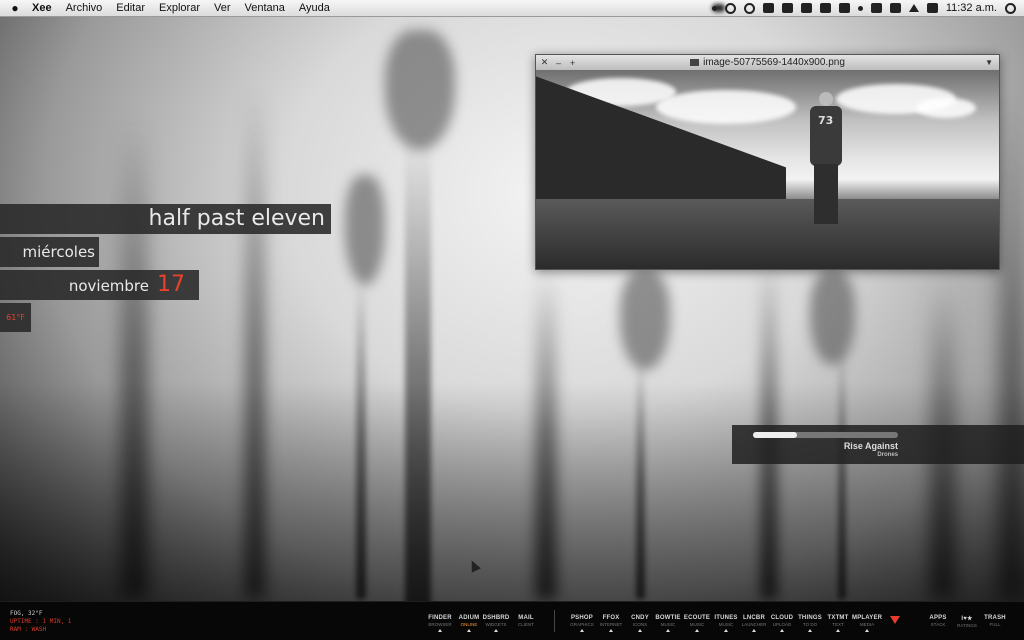  I want to click on dock-item-sublabel: UPLOAD, so click(782, 624).